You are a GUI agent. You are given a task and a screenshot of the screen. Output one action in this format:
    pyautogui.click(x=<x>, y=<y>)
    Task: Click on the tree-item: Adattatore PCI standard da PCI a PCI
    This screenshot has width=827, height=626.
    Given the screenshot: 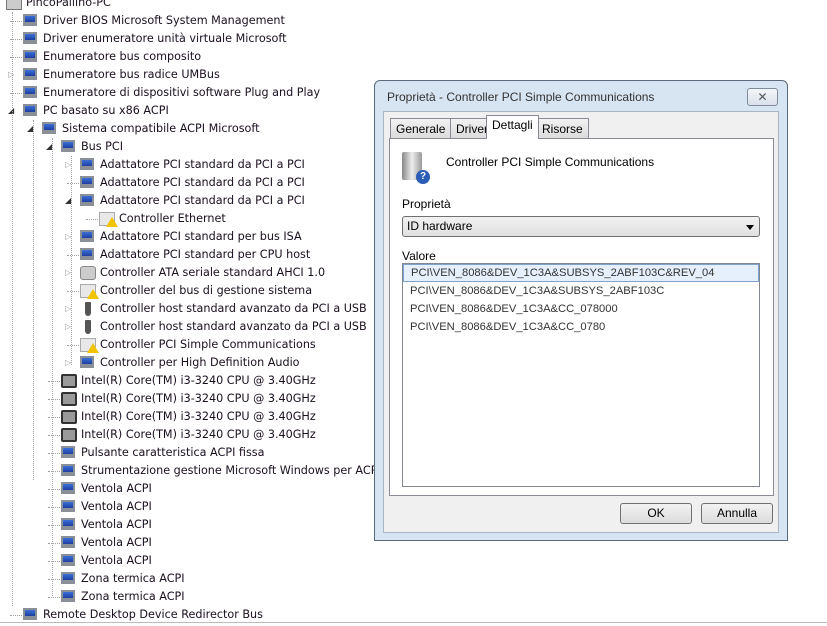 What is the action you would take?
    pyautogui.click(x=190, y=183)
    